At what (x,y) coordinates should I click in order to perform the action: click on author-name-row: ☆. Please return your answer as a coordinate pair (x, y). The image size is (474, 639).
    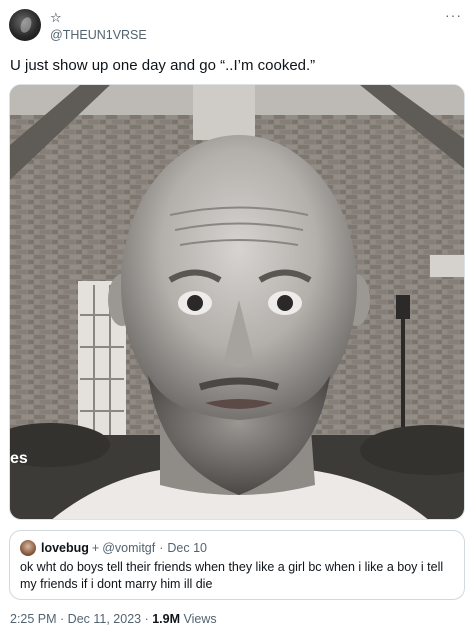
    Looking at the image, I should click on (56, 18).